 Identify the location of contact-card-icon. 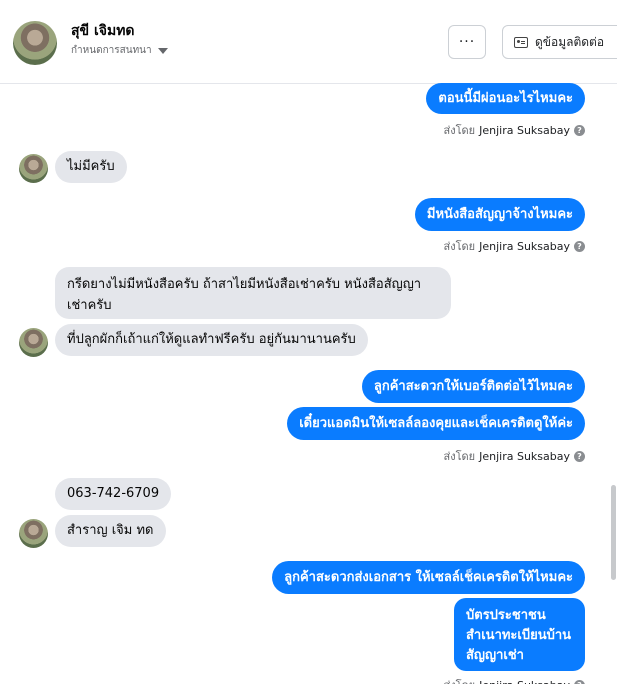
(521, 42).